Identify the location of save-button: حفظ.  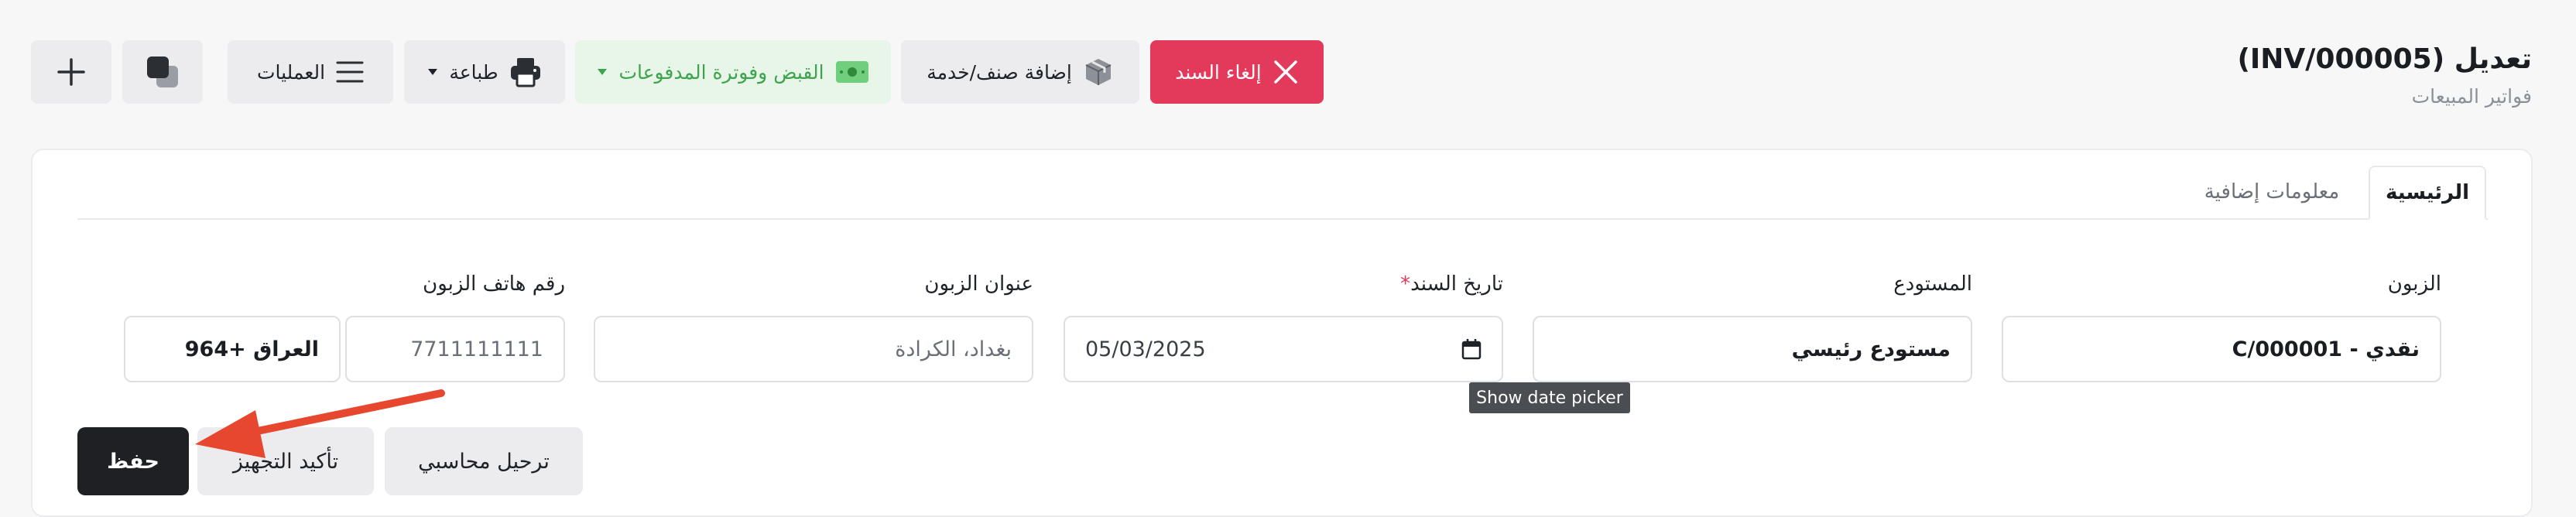
(133, 461).